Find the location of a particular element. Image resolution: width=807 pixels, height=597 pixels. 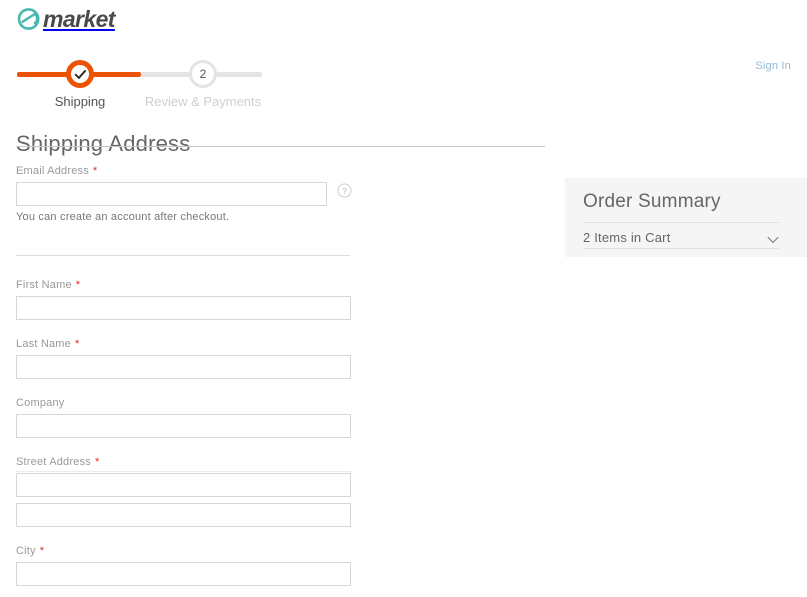

items-in-cart-toggle: 2 Items in Cart is located at coordinates (681, 239).